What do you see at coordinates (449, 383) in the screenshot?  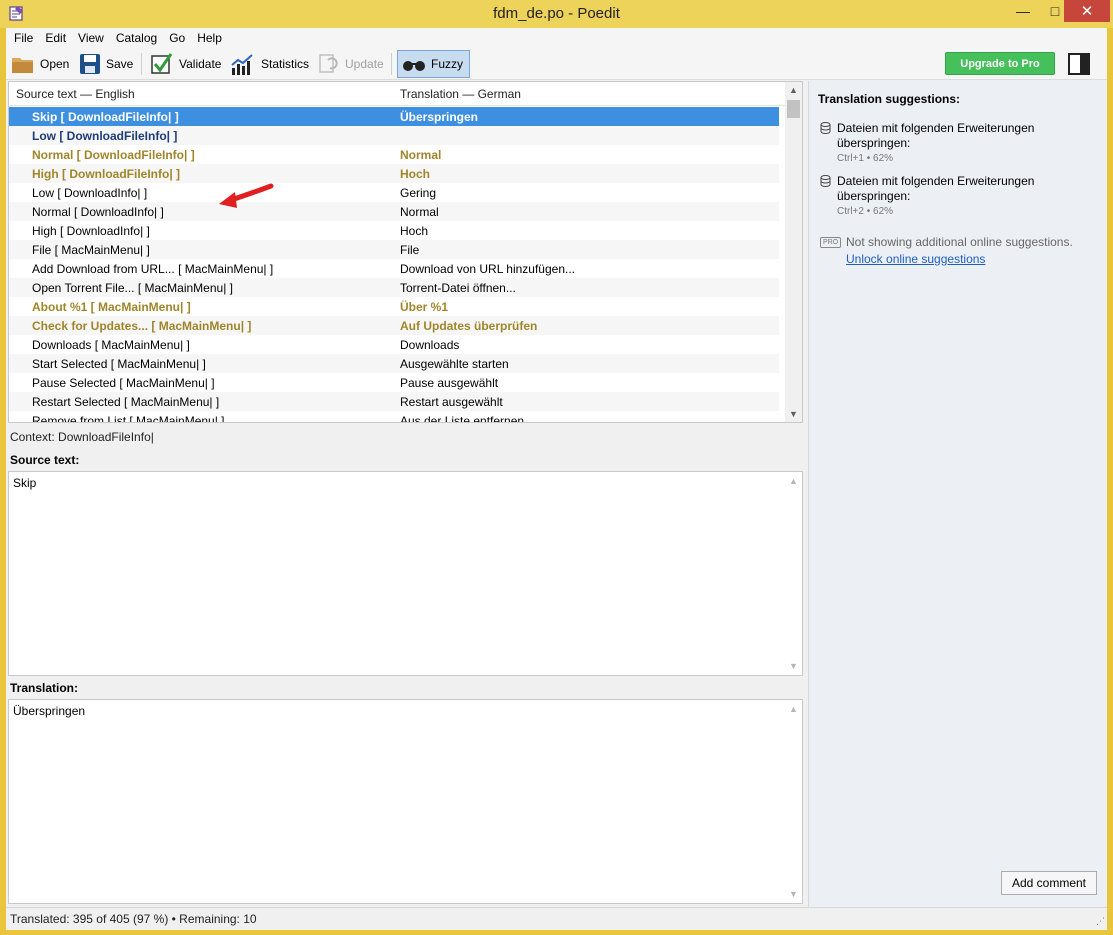 I see `row-translation-text: Pause ausgewählt` at bounding box center [449, 383].